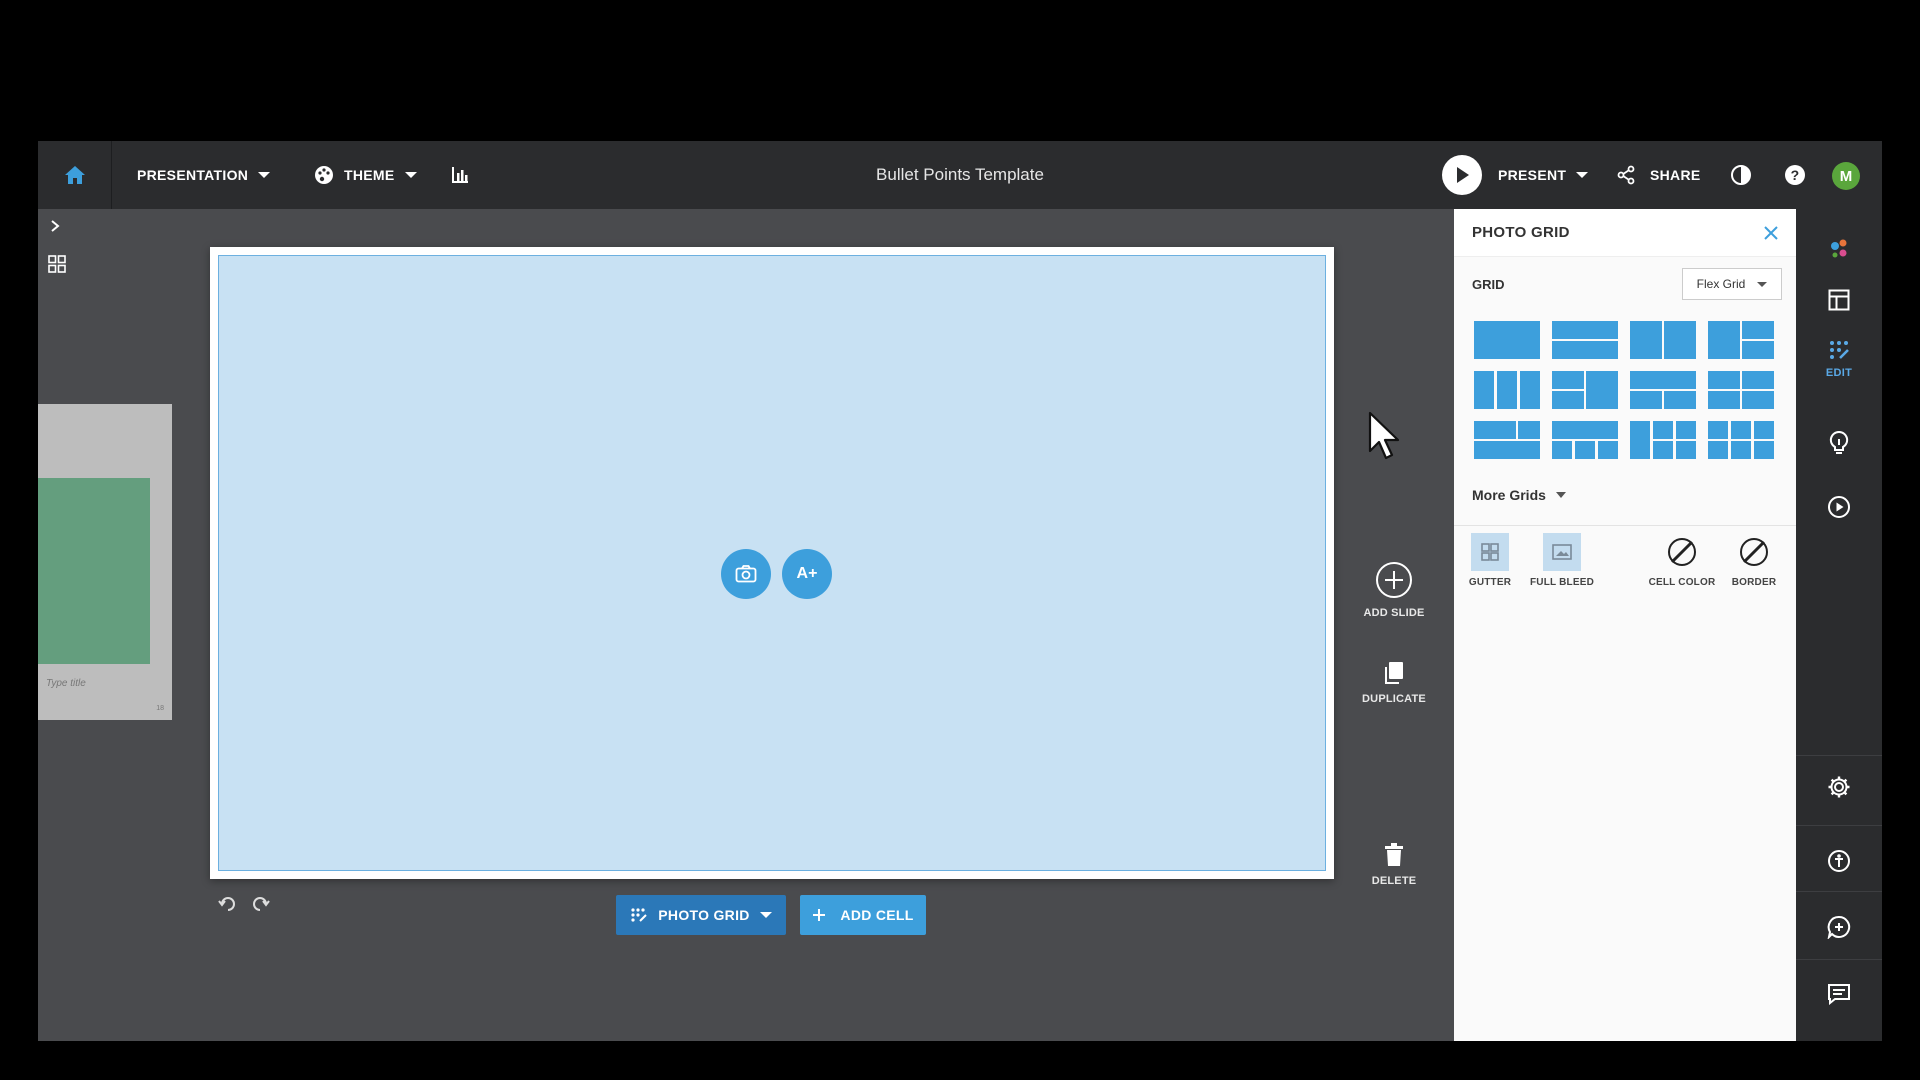 The width and height of the screenshot is (1920, 1080). I want to click on more-grids-toggle: More Grids, so click(1519, 495).